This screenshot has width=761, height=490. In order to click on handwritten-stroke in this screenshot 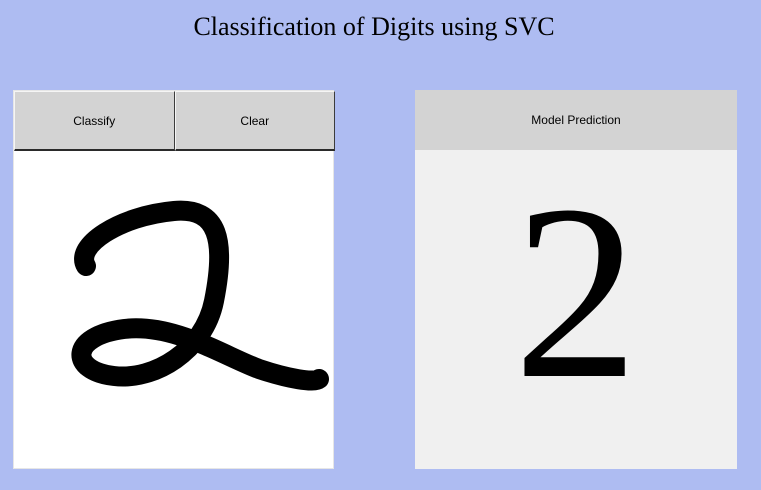, I will do `click(200, 295)`.